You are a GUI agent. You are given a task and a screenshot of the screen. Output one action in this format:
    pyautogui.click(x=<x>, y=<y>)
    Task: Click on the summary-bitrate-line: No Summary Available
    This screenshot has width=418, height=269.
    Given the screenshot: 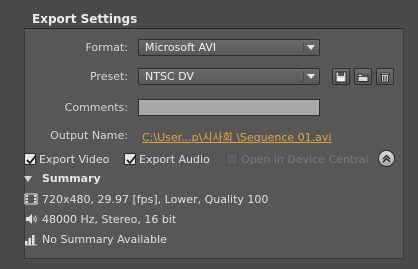 What is the action you would take?
    pyautogui.click(x=95, y=239)
    